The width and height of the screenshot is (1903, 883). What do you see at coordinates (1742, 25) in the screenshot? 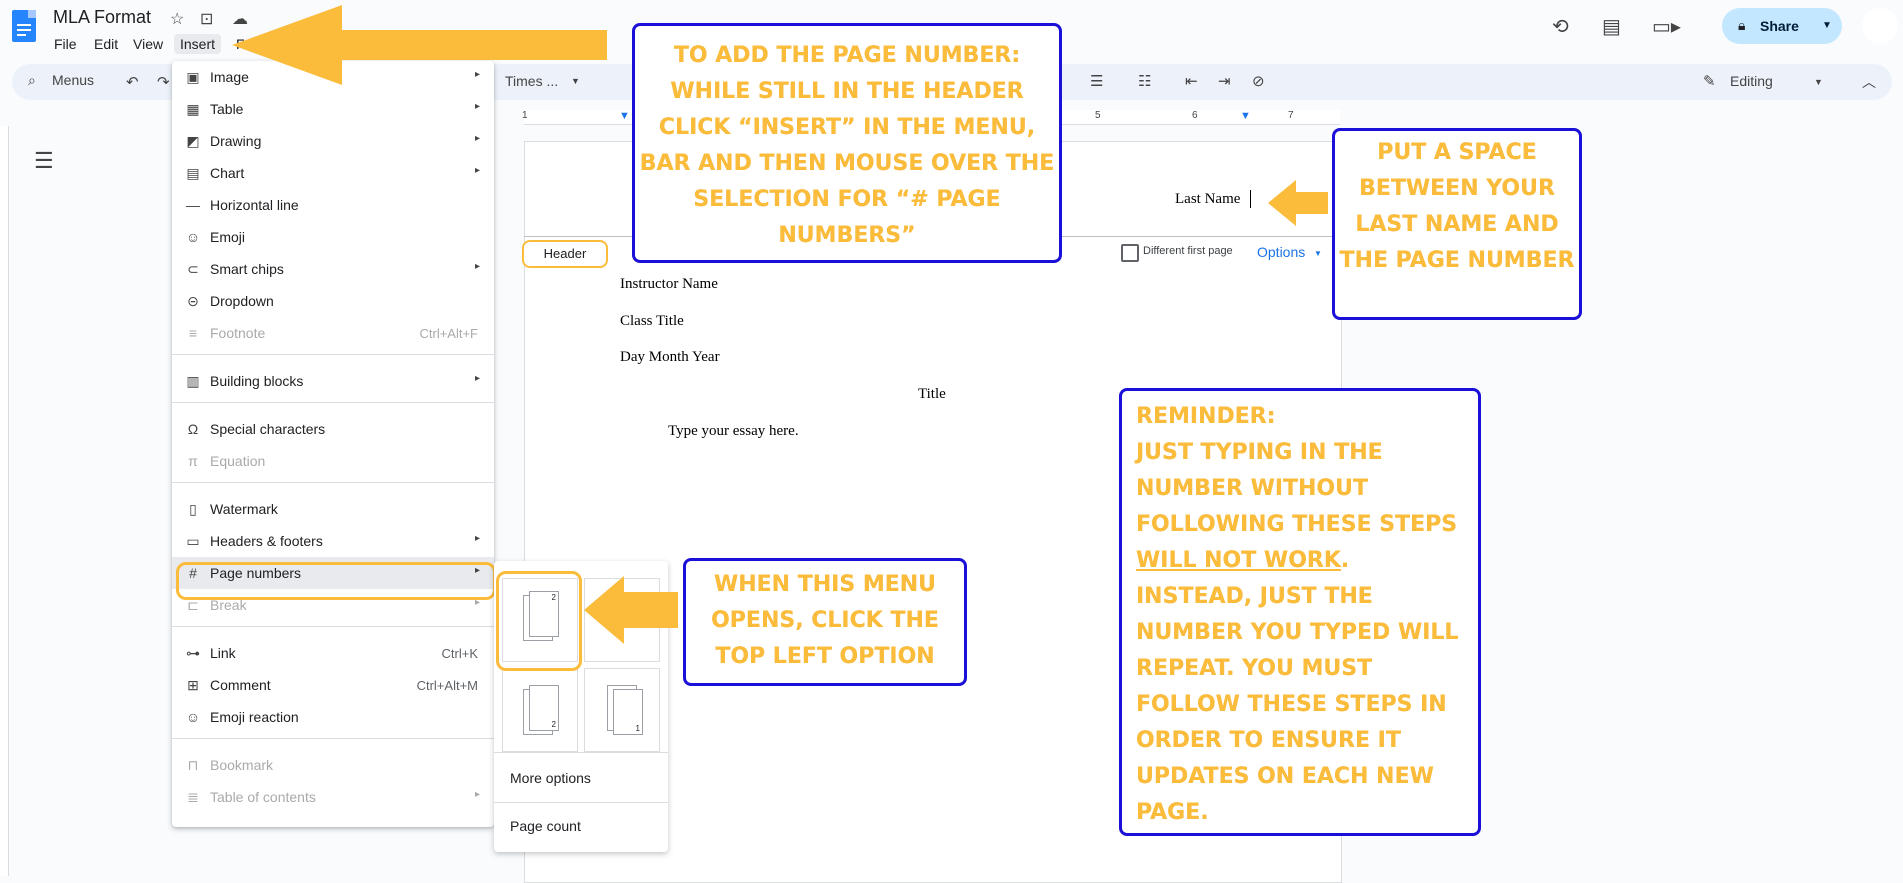
I see `lock-icon: 🔒︎` at bounding box center [1742, 25].